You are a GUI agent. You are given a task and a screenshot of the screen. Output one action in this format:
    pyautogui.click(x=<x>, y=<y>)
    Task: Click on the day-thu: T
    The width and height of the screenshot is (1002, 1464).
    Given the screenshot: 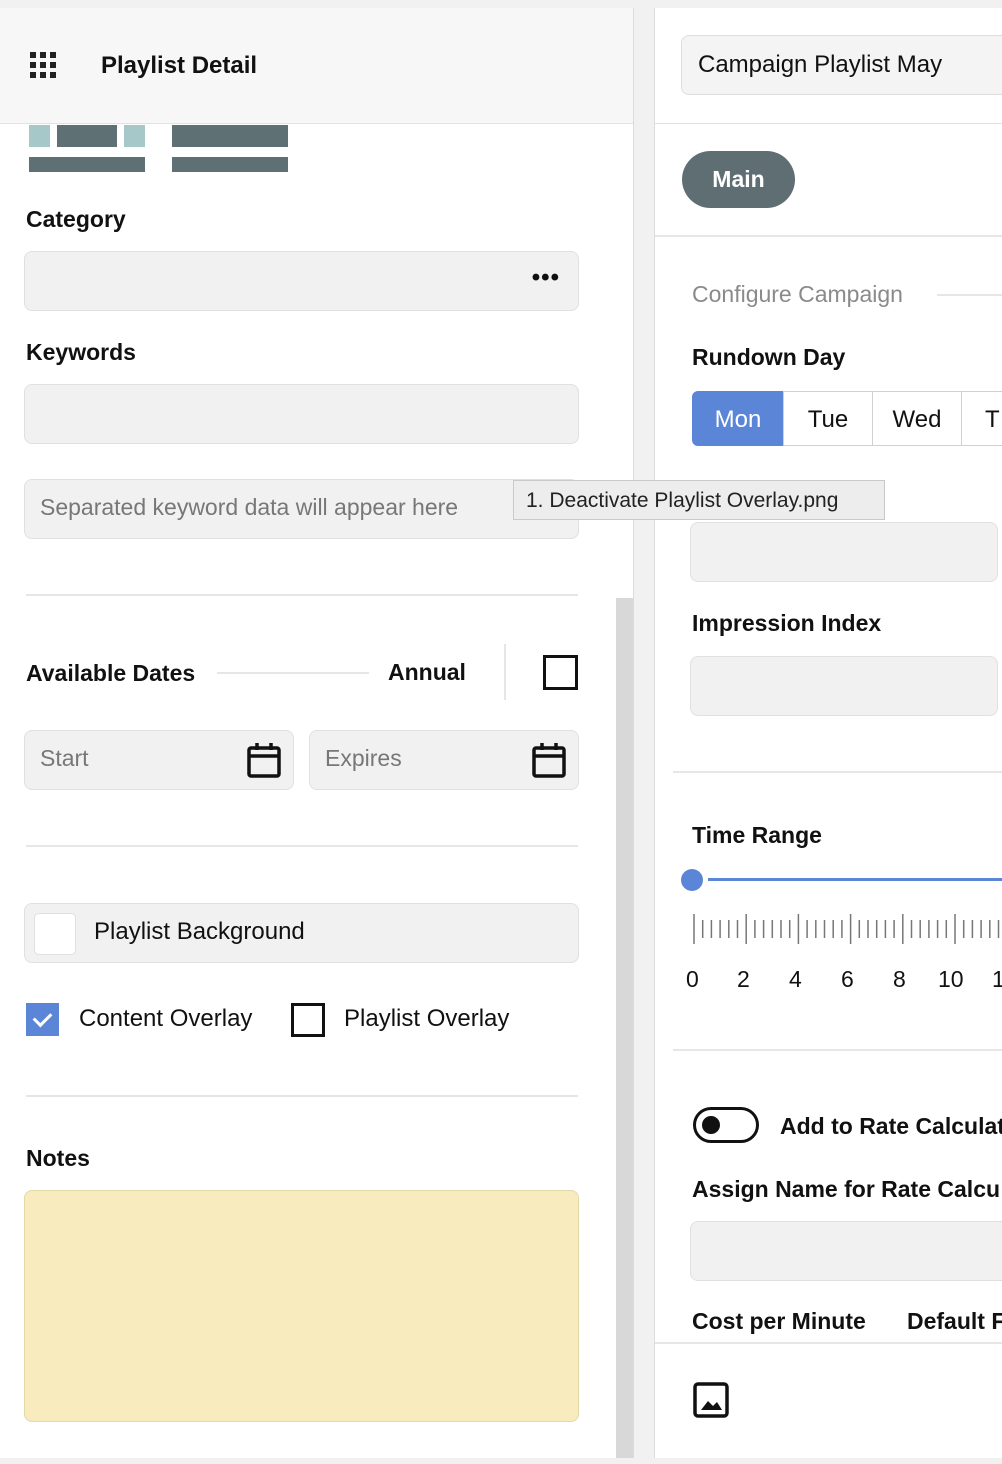 What is the action you would take?
    pyautogui.click(x=981, y=418)
    